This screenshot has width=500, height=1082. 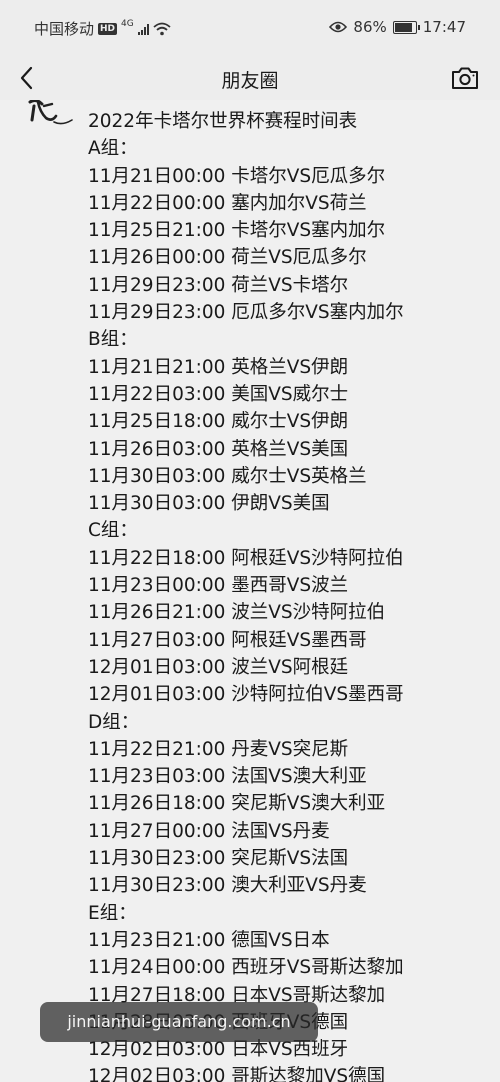 I want to click on match-row: 11月22日18:00 阿根廷VS沙特阿拉伯, so click(x=246, y=558).